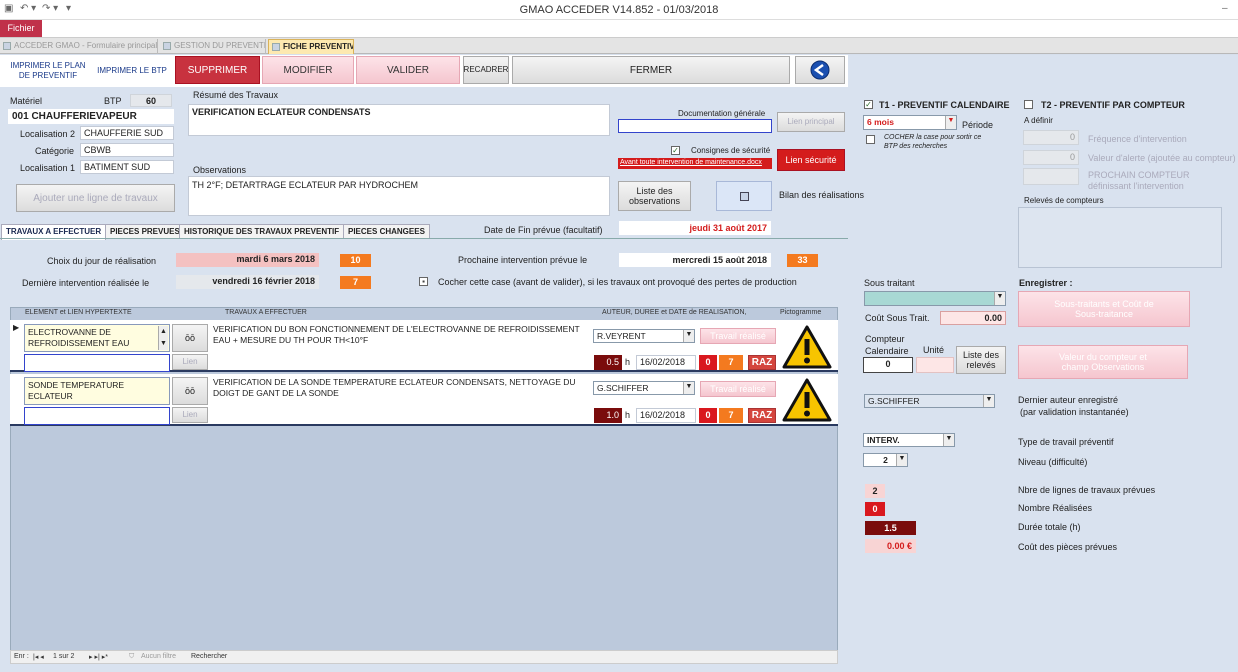  I want to click on print-btp-button: IMPRIMER LE BTP, so click(132, 71).